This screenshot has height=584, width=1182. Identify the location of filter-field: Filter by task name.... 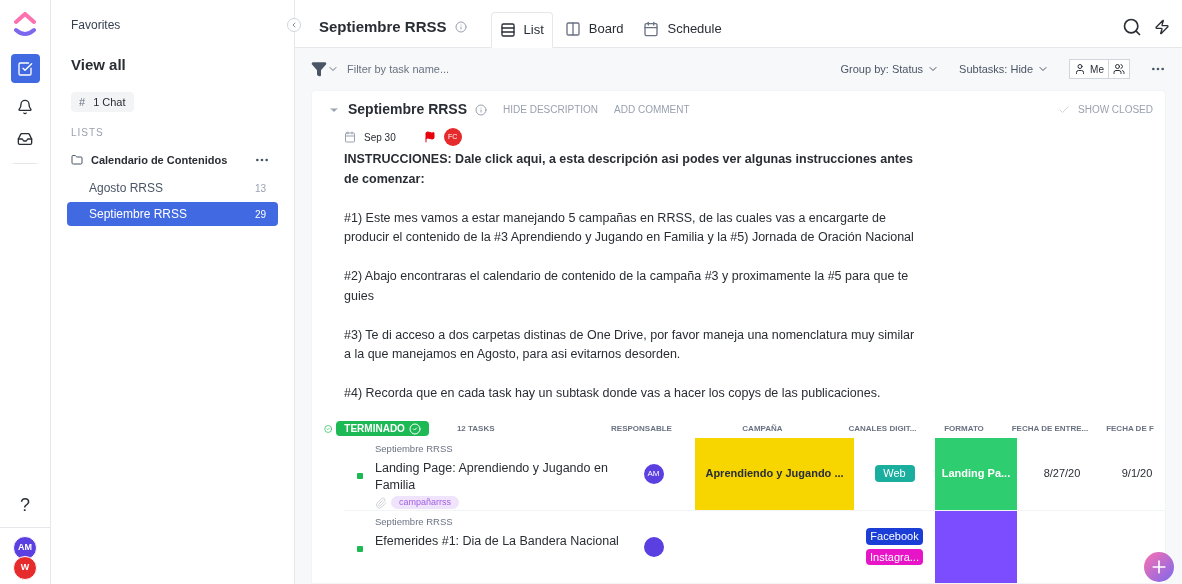
(447, 69).